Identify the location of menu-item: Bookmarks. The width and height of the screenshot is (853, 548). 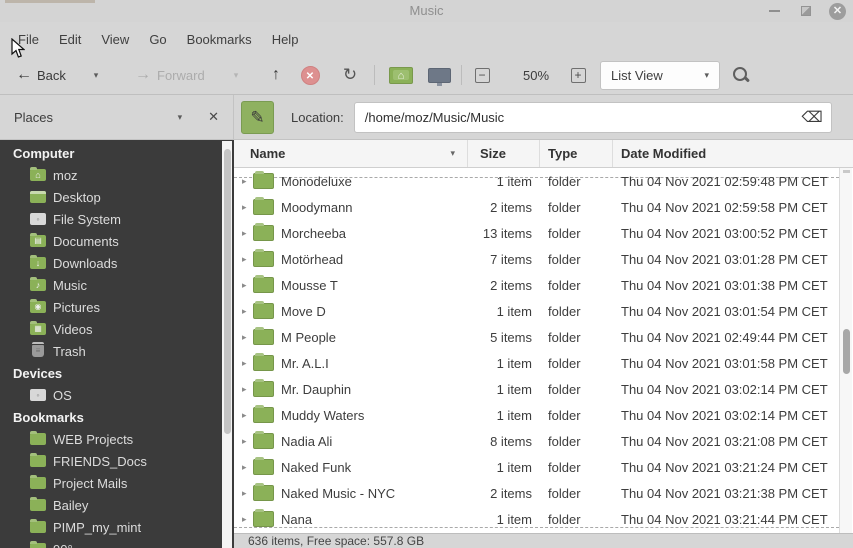
(219, 39).